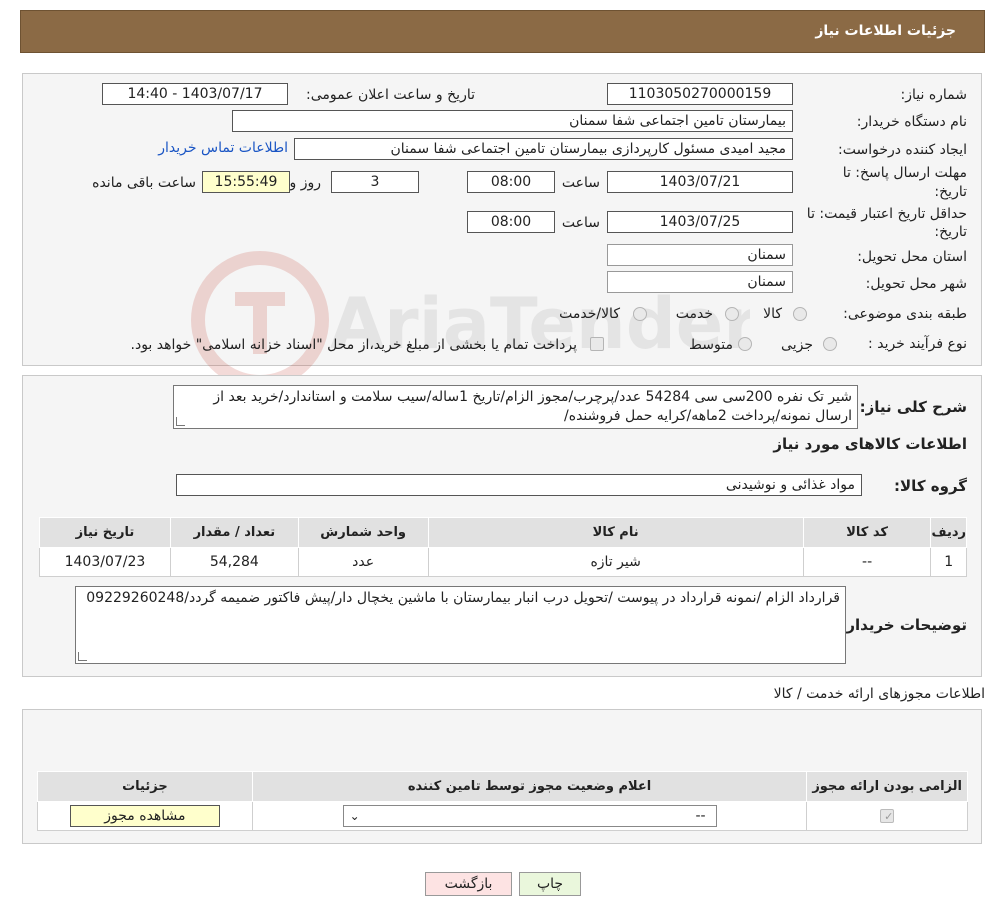 The height and width of the screenshot is (915, 985). What do you see at coordinates (105, 532) in the screenshot?
I see `col-need-date: تاریخ نیاز` at bounding box center [105, 532].